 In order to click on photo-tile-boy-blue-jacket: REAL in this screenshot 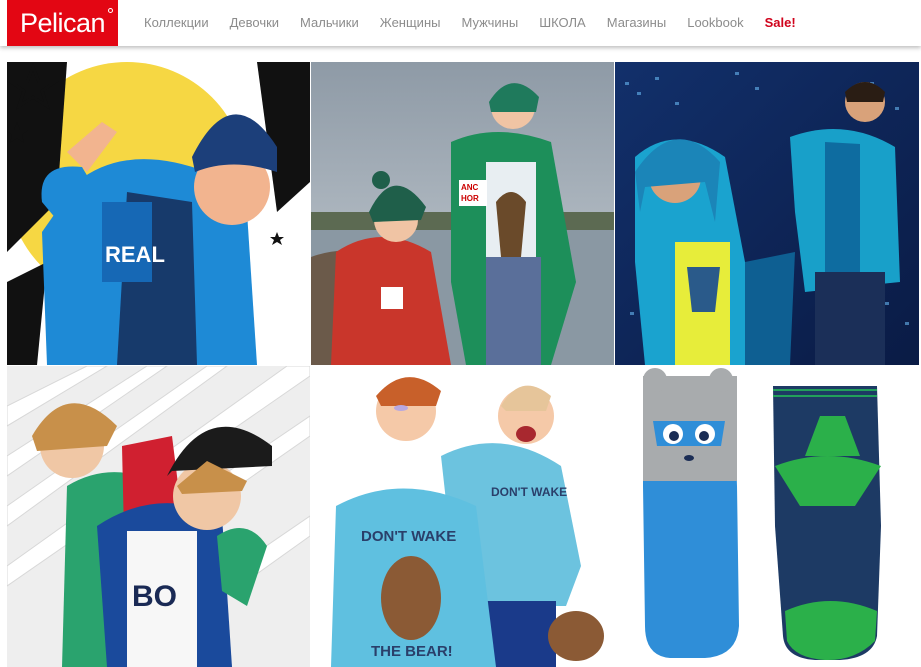, I will do `click(158, 213)`.